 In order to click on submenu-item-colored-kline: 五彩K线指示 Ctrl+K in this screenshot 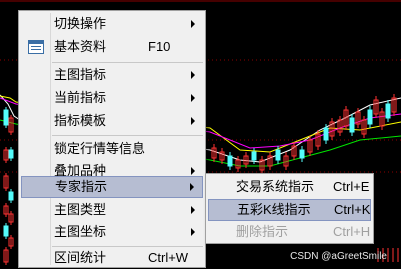, I will do `click(289, 210)`.